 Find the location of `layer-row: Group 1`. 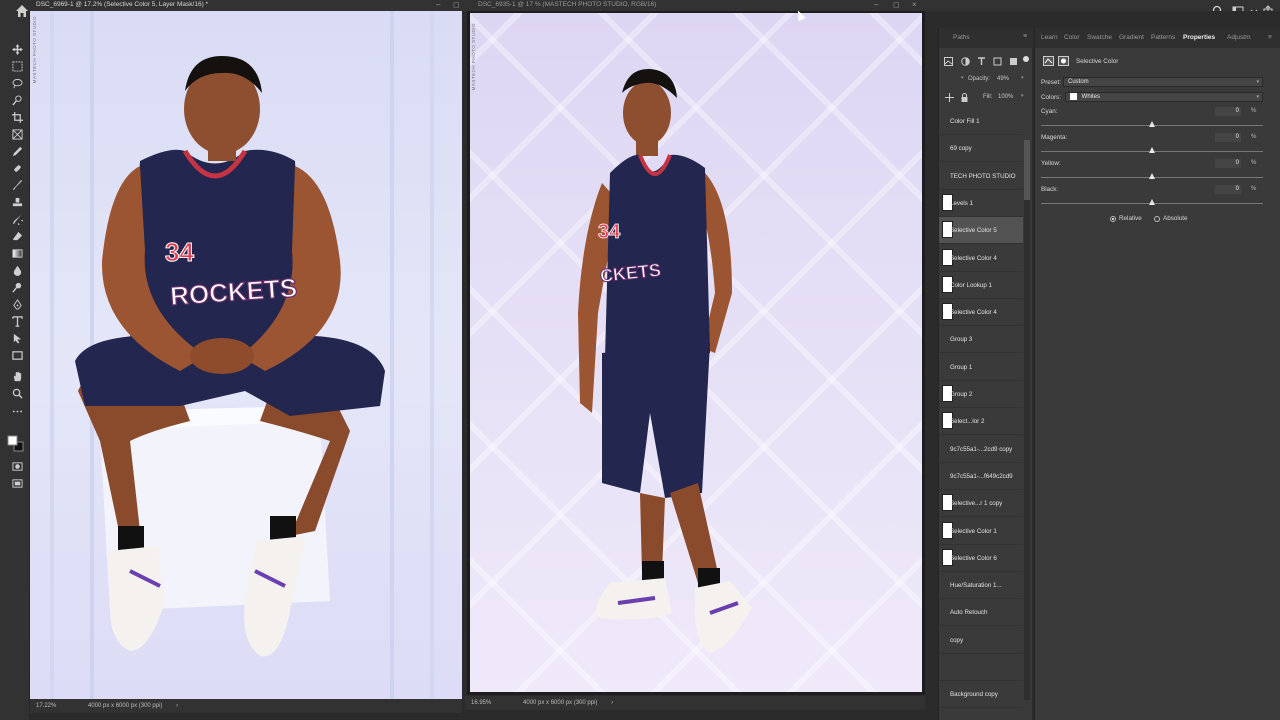

layer-row: Group 1 is located at coordinates (981, 367).